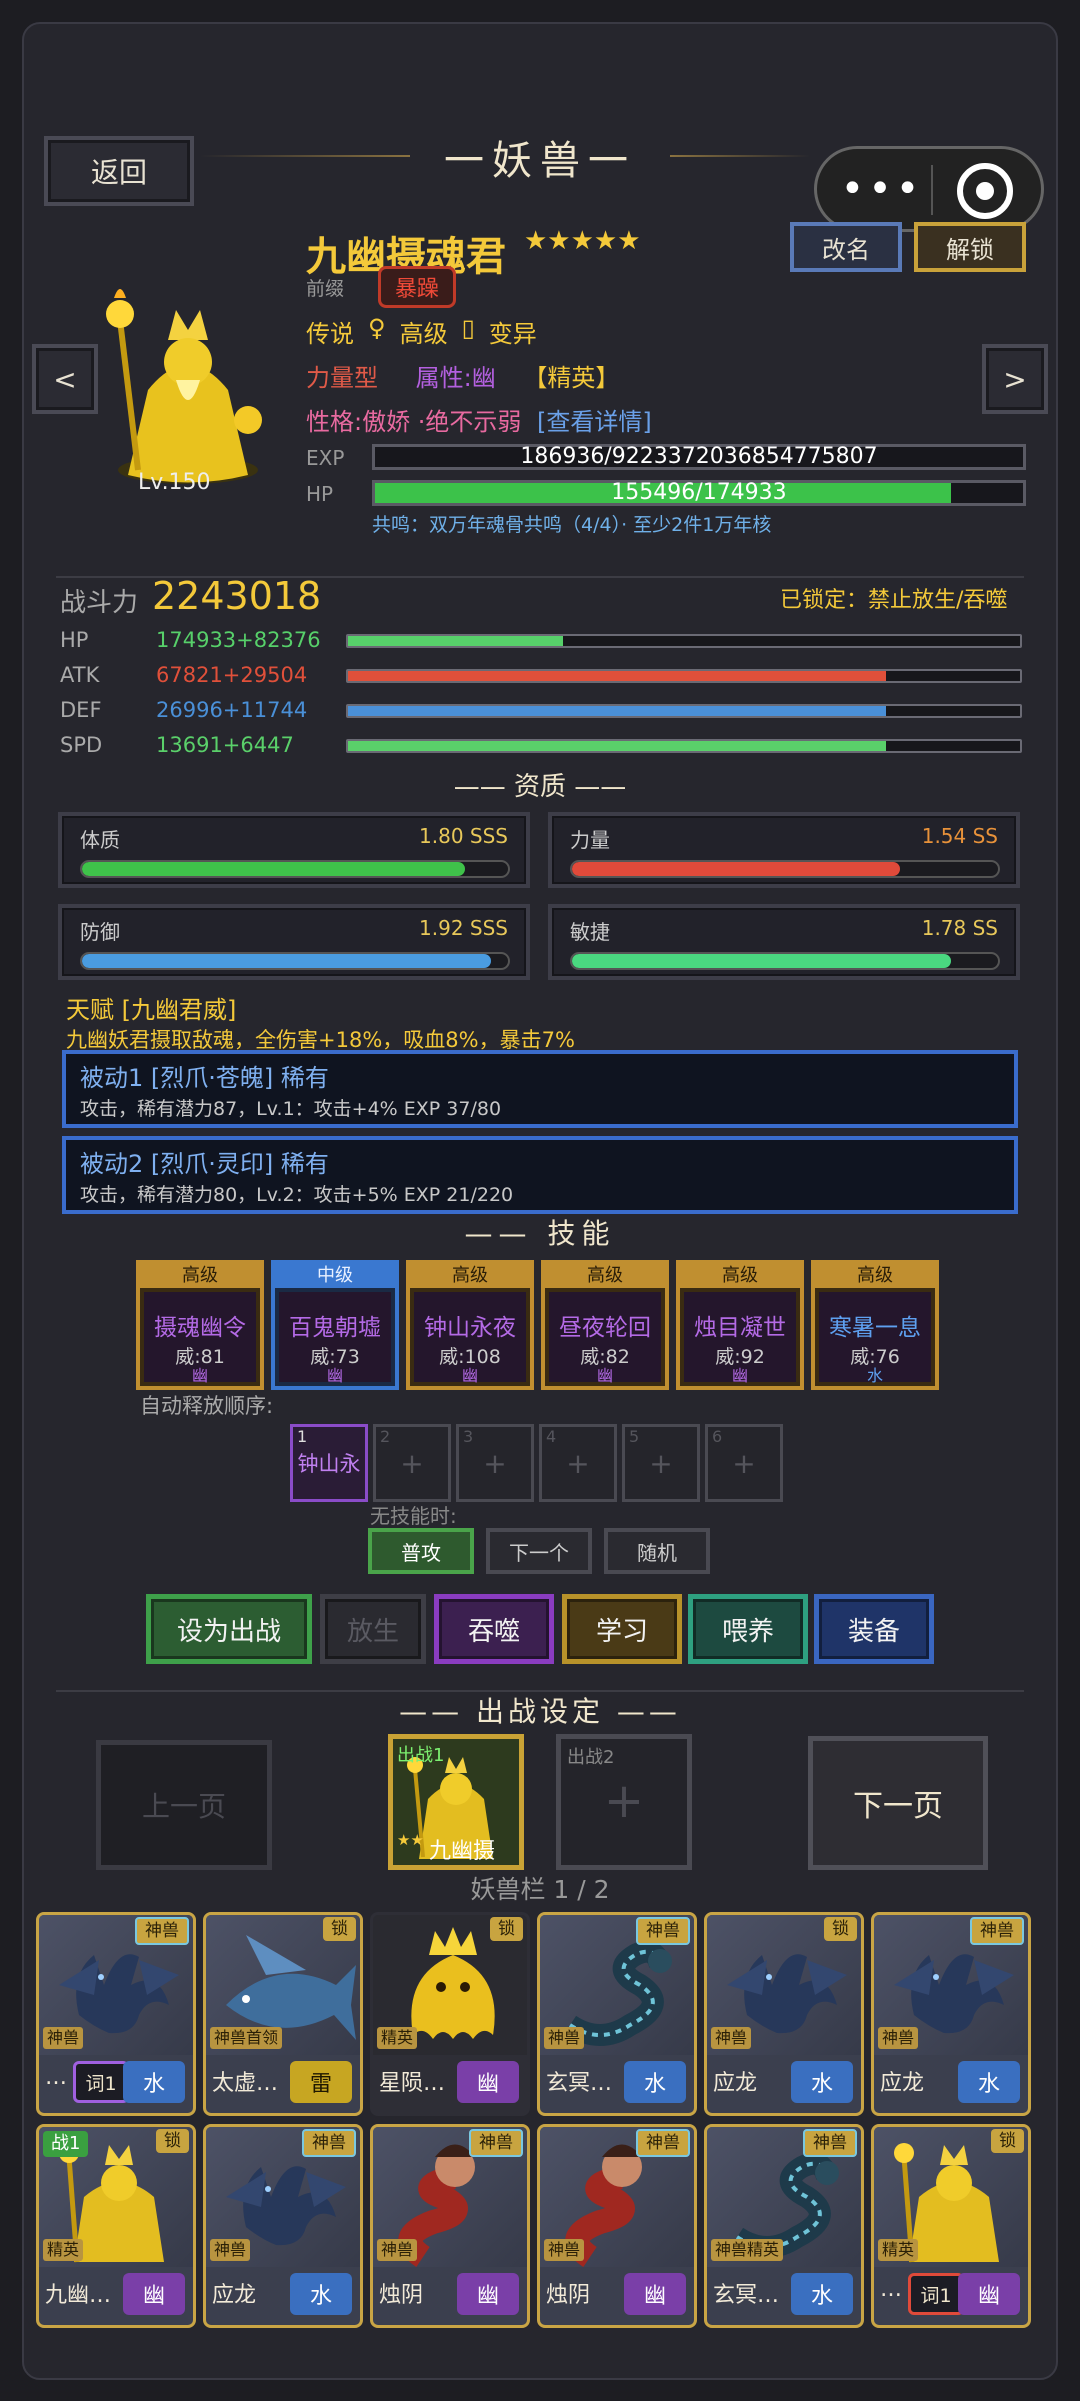 The height and width of the screenshot is (2401, 1080). Describe the element at coordinates (229, 1629) in the screenshot. I see `deploy-button: 设为出战` at that location.